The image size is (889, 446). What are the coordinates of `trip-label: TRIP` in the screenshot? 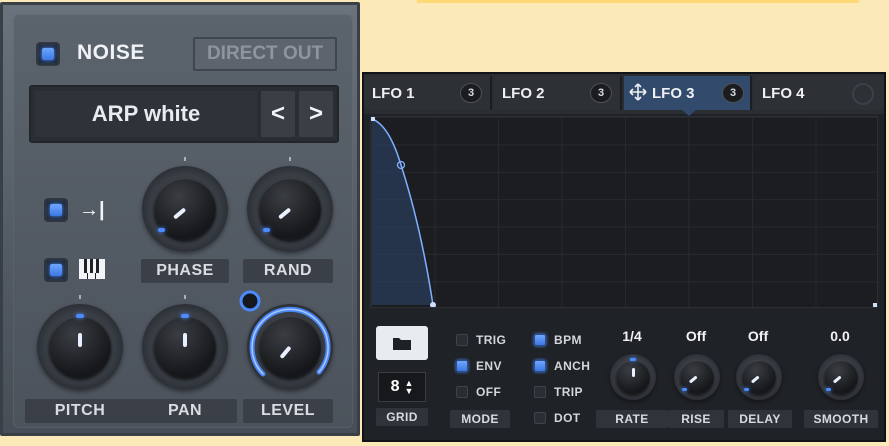 It's located at (568, 392).